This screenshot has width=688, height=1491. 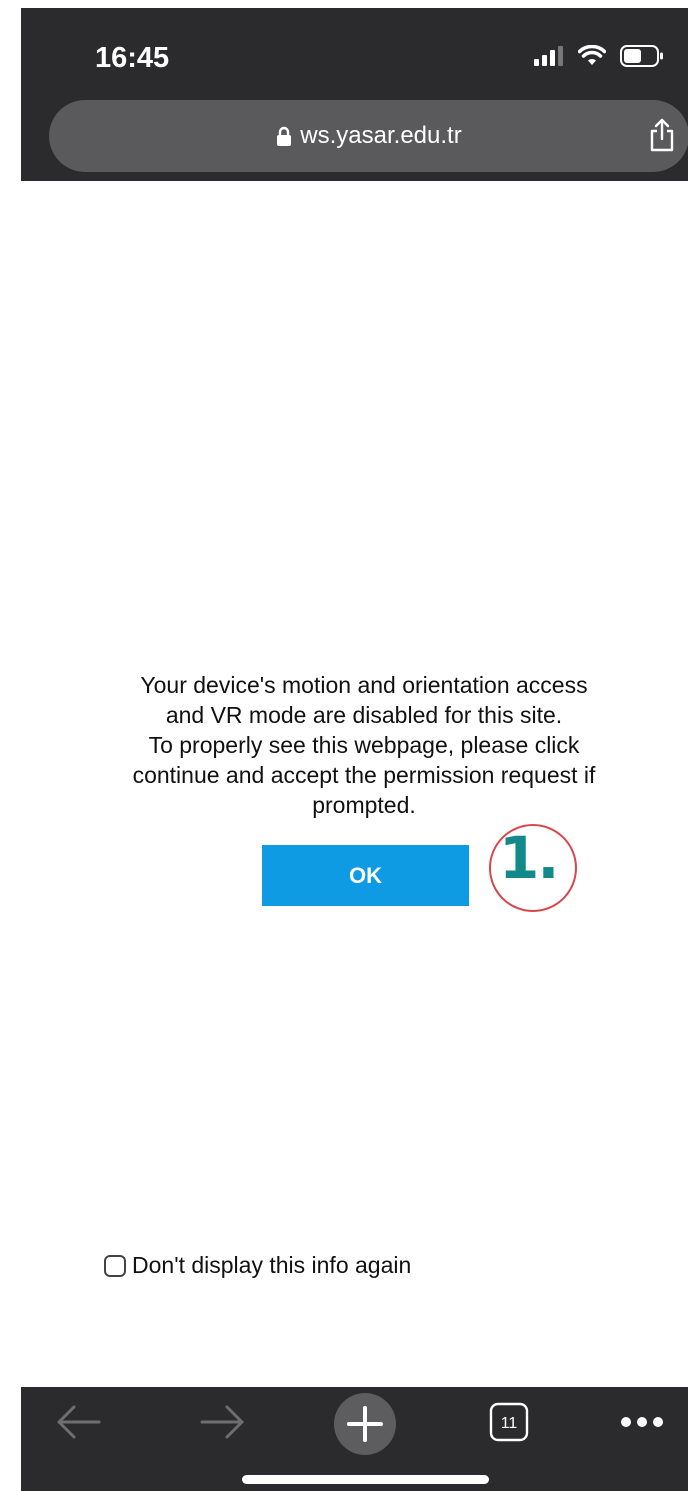 I want to click on annotation-step-label: 1., so click(x=529, y=858).